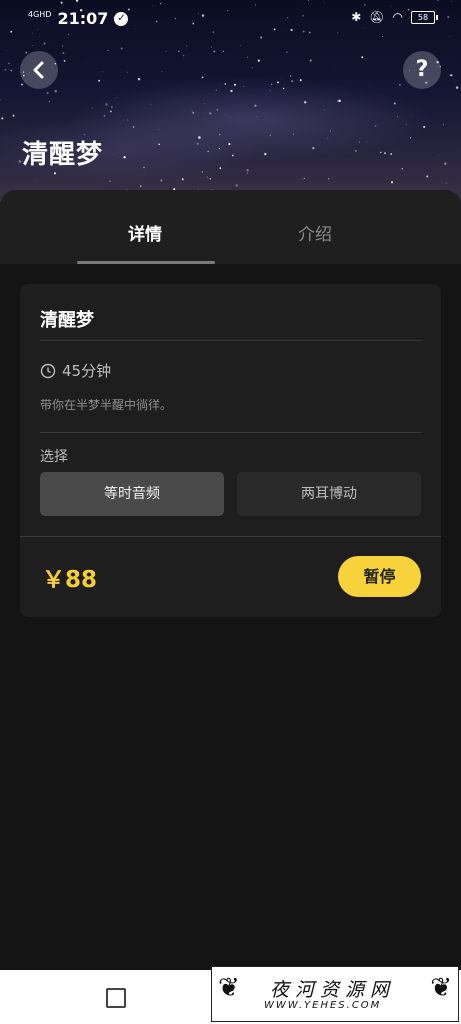  Describe the element at coordinates (230, 340) in the screenshot. I see `divider` at that location.